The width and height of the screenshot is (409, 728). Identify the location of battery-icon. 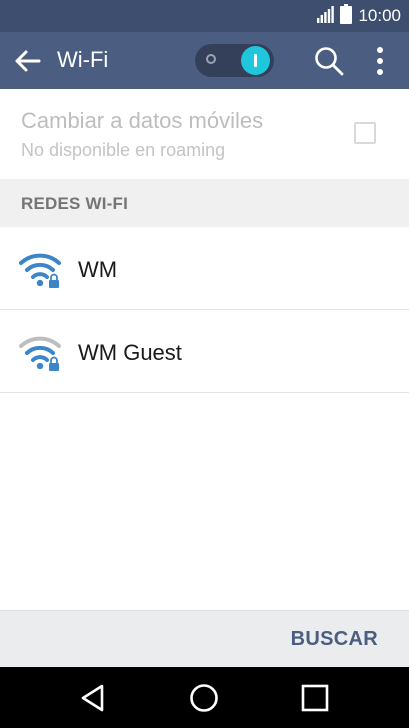
(346, 16).